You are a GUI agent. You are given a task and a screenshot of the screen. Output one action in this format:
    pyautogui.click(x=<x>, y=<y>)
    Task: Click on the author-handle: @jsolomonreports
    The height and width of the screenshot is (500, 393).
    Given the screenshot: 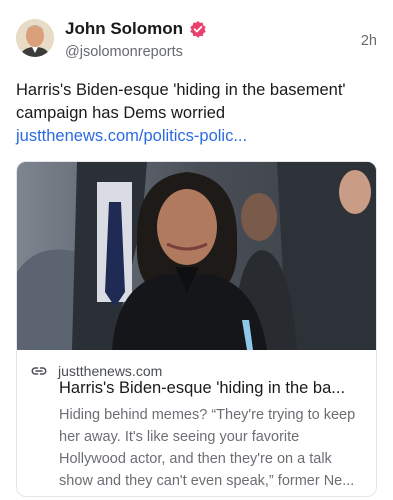 What is the action you would take?
    pyautogui.click(x=124, y=52)
    